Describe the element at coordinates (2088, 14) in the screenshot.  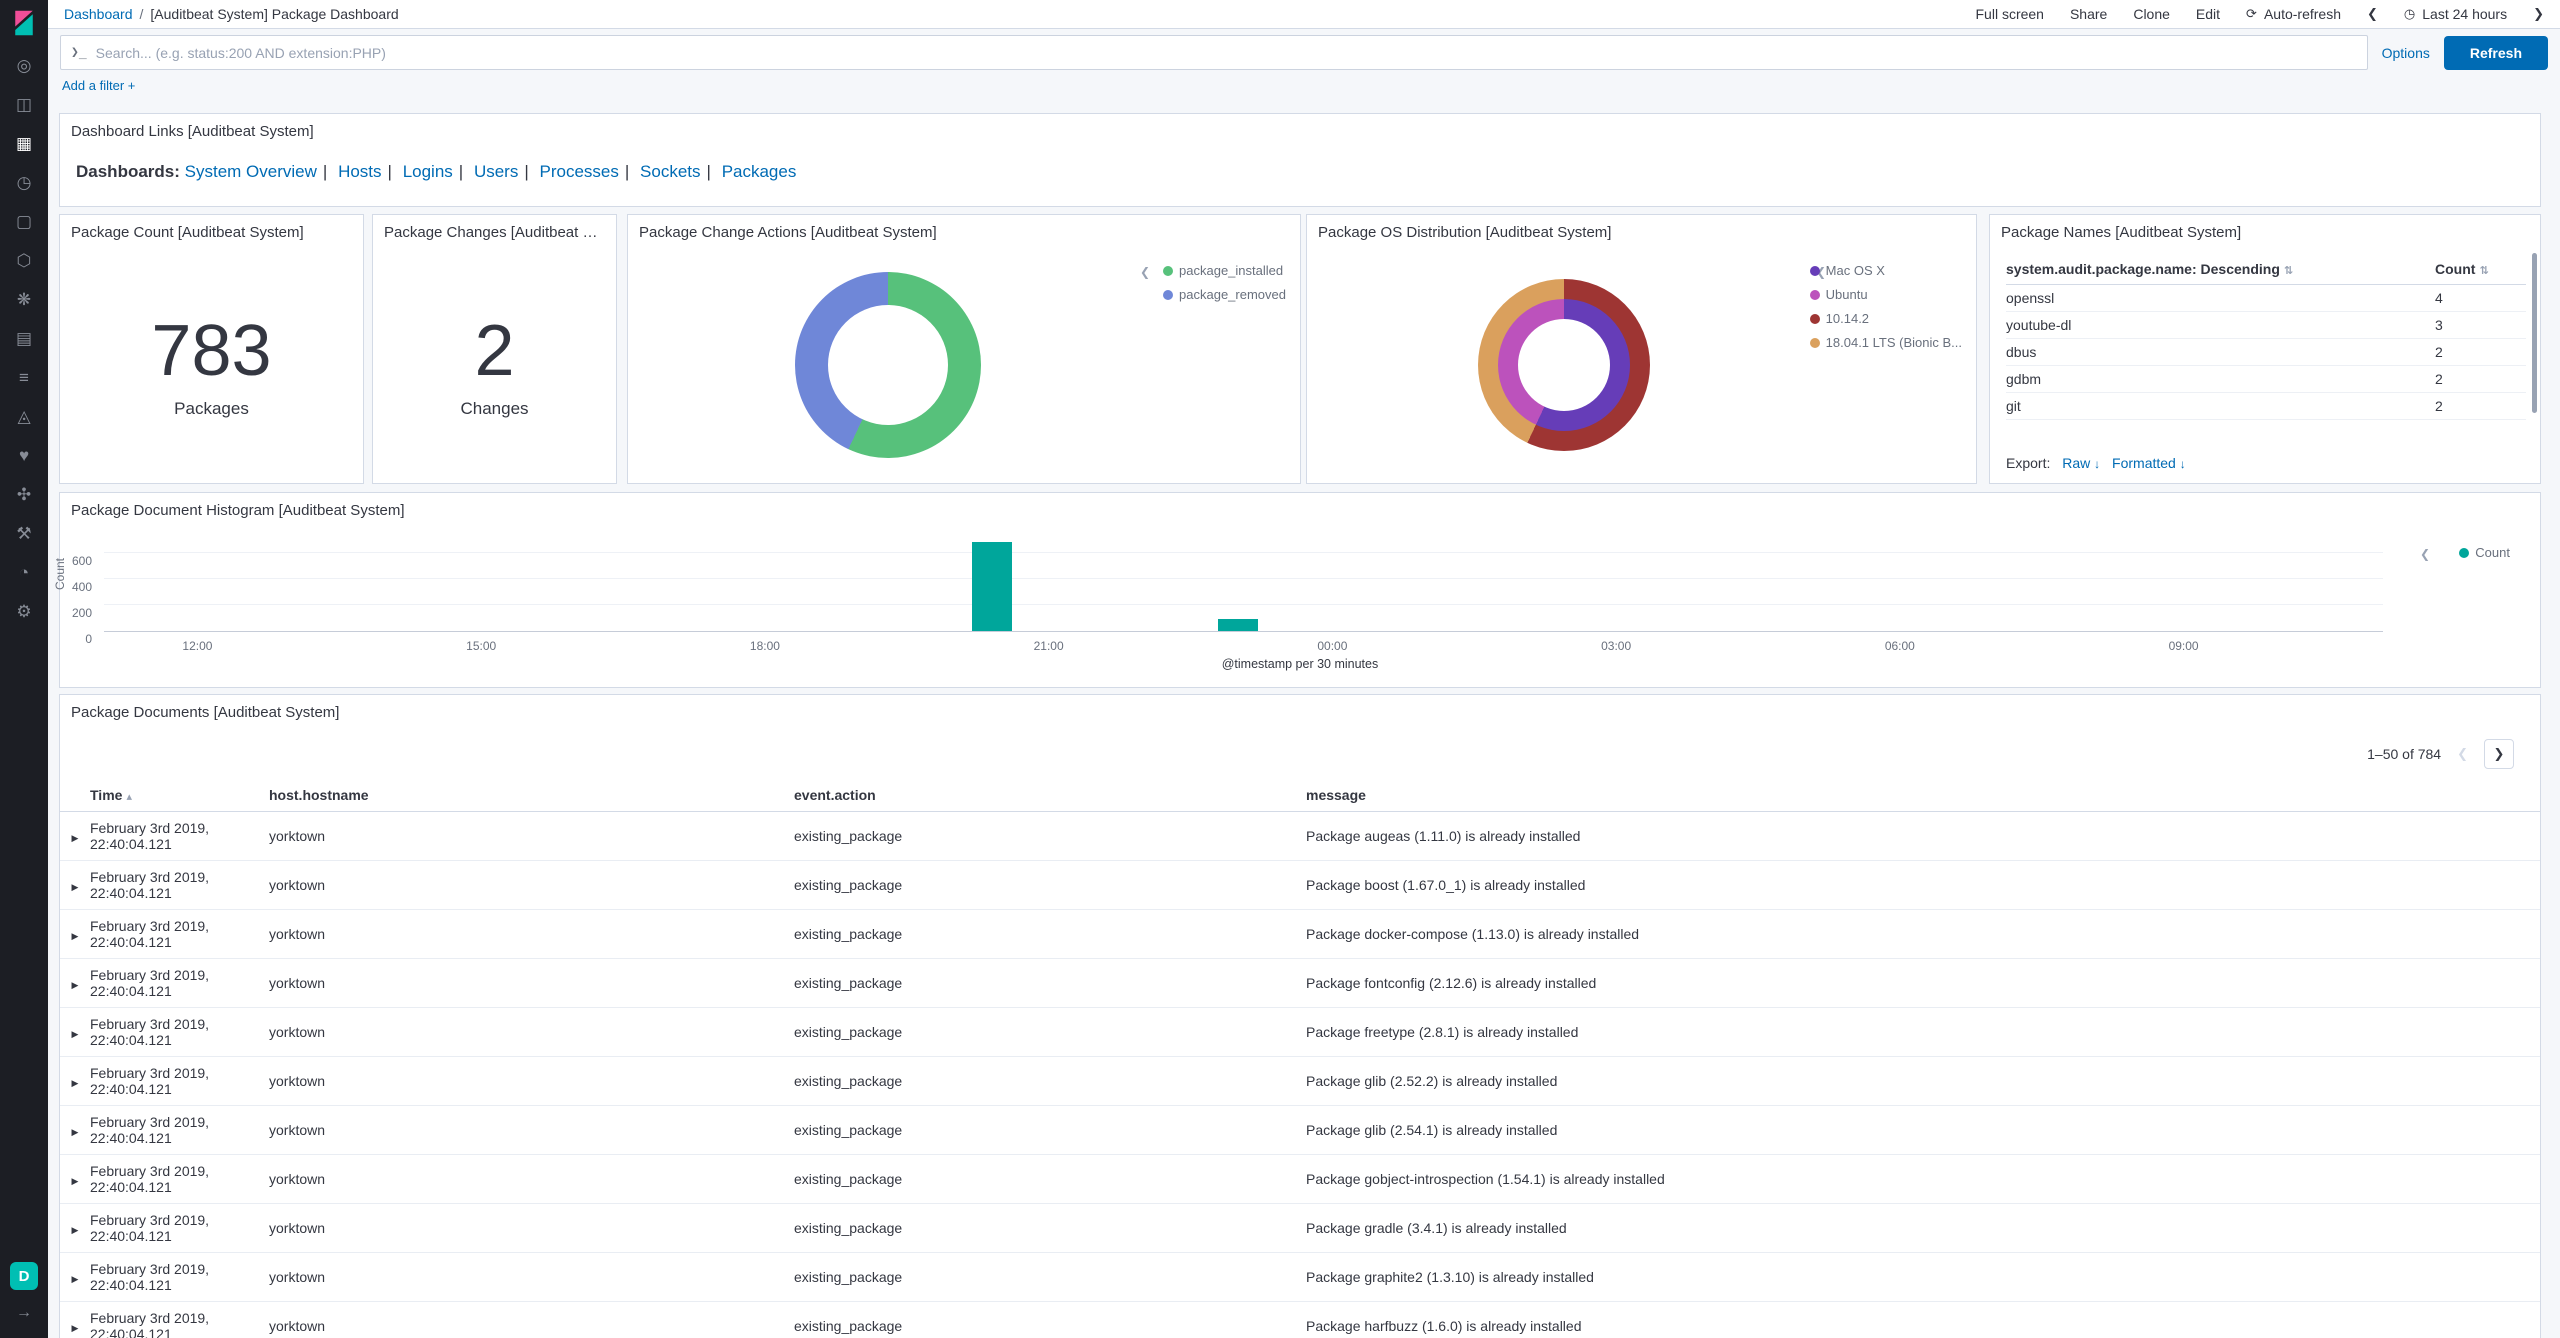
I see `share-button: Share` at that location.